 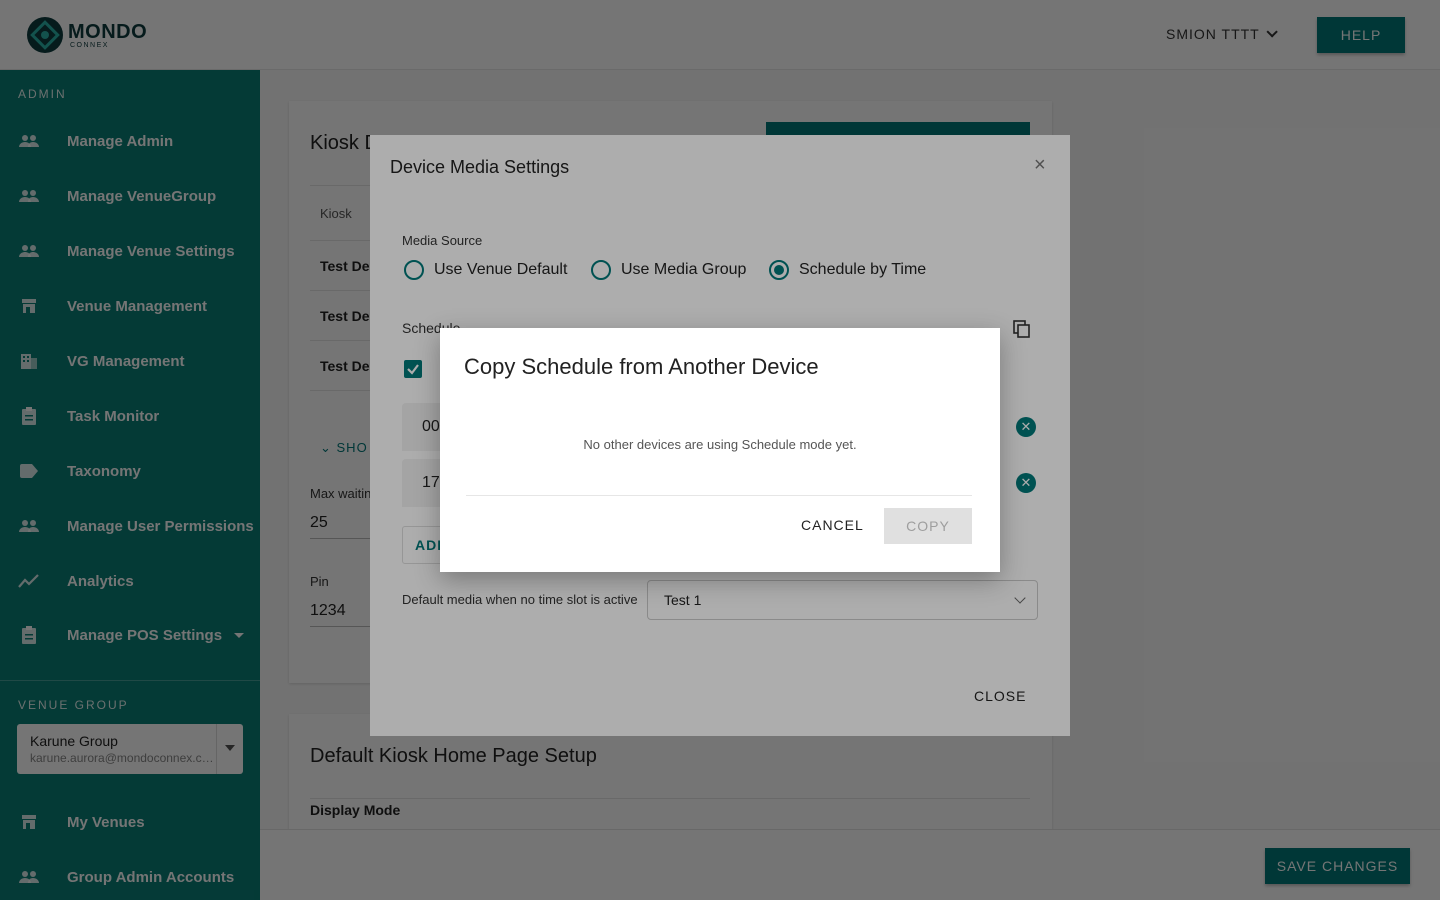 What do you see at coordinates (719, 495) in the screenshot?
I see `dialog-divider` at bounding box center [719, 495].